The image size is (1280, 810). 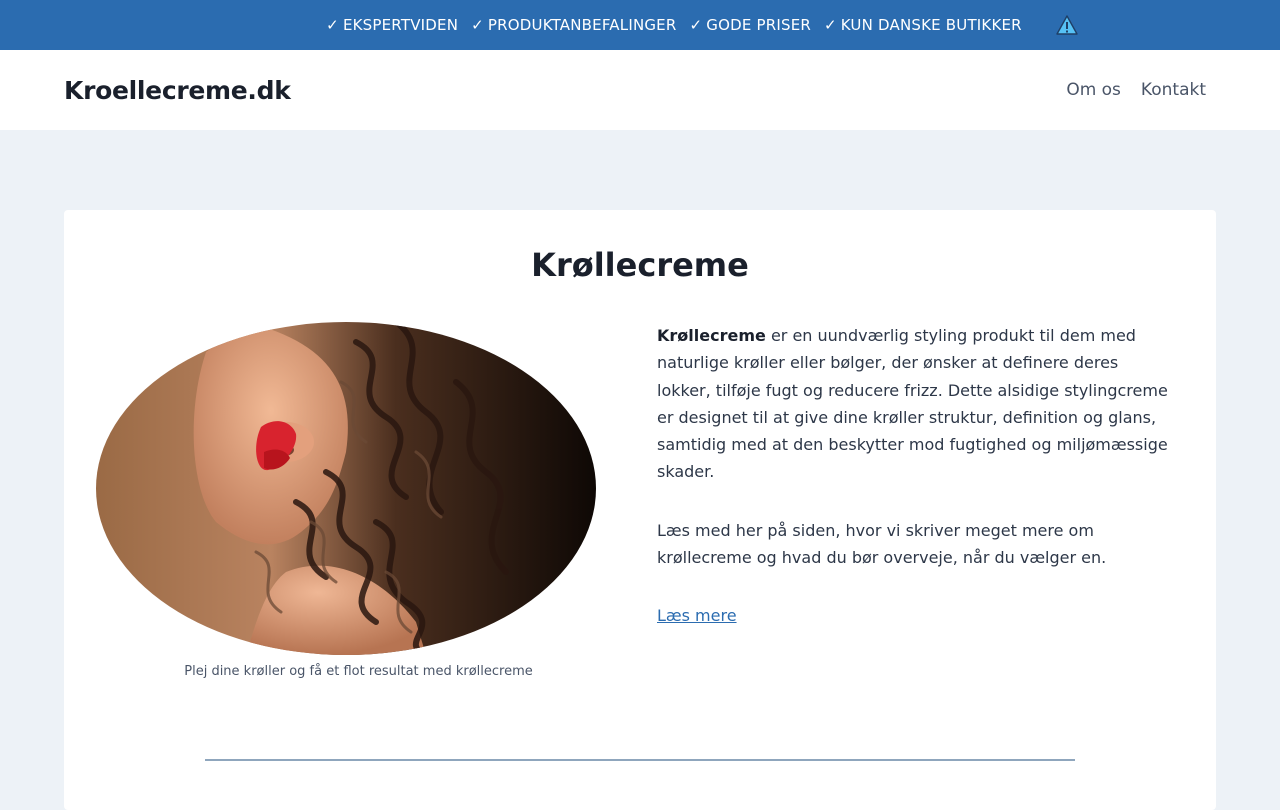 I want to click on usp-item-produktanbefalinger: ✓ PRODUKTANBEFALINGER, so click(x=574, y=25).